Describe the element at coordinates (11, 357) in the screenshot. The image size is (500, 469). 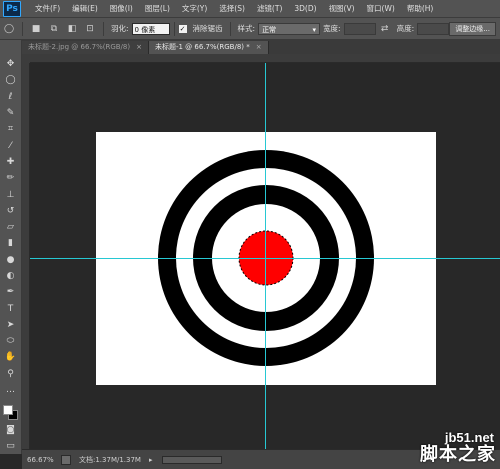
I see `hand-icon: ✋` at that location.